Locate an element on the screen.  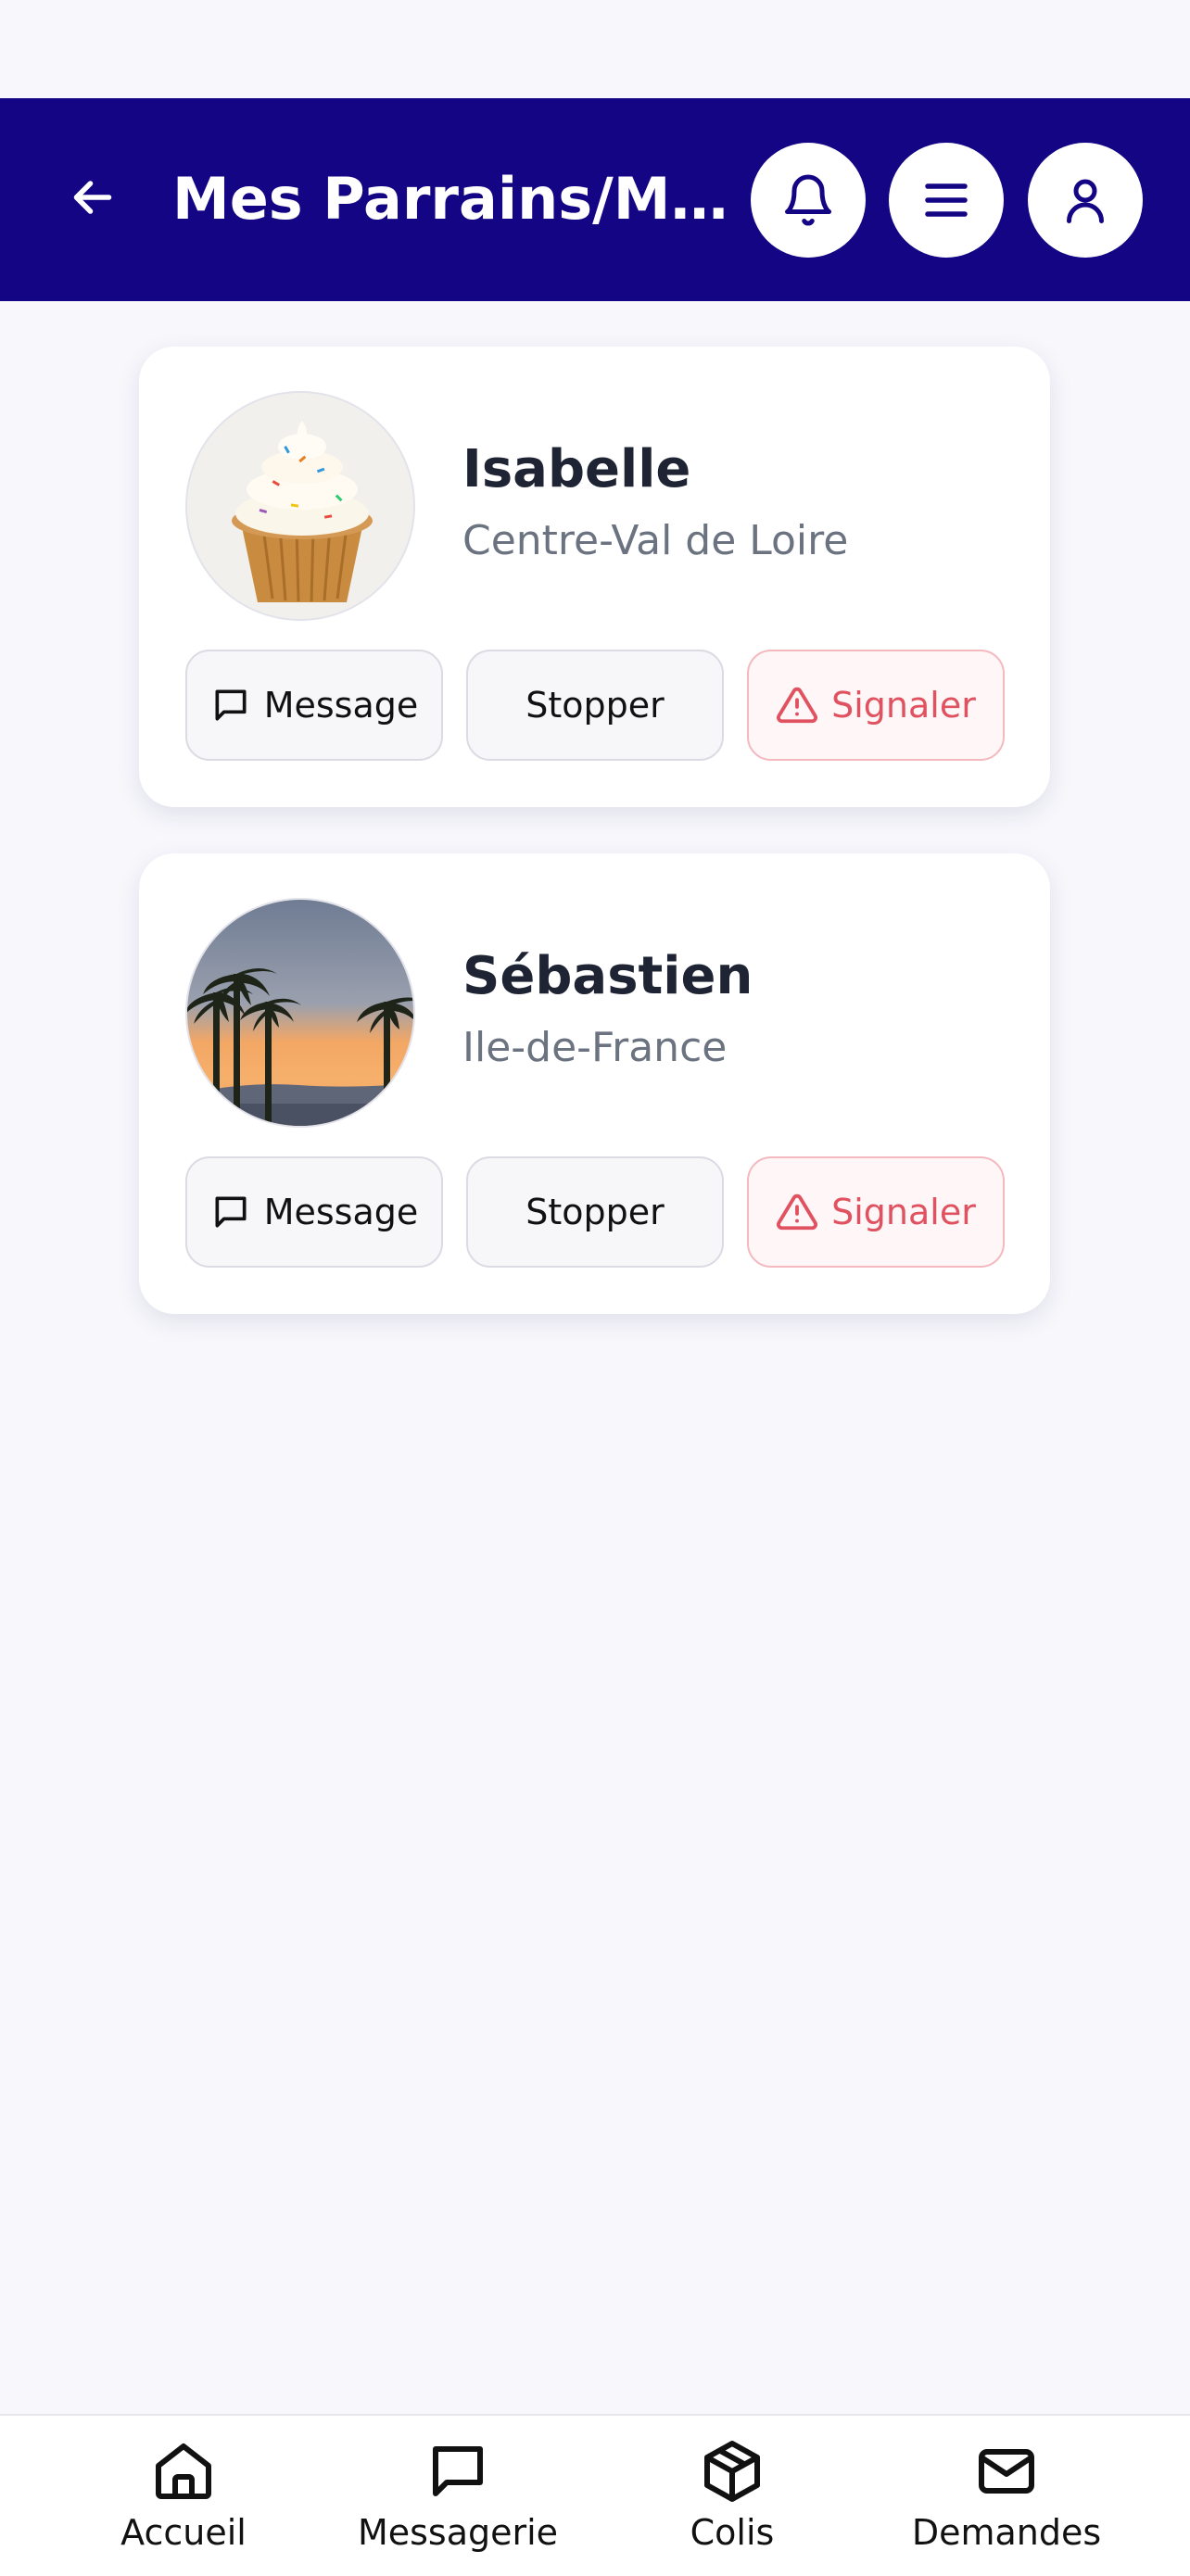
bell-icon is located at coordinates (808, 200).